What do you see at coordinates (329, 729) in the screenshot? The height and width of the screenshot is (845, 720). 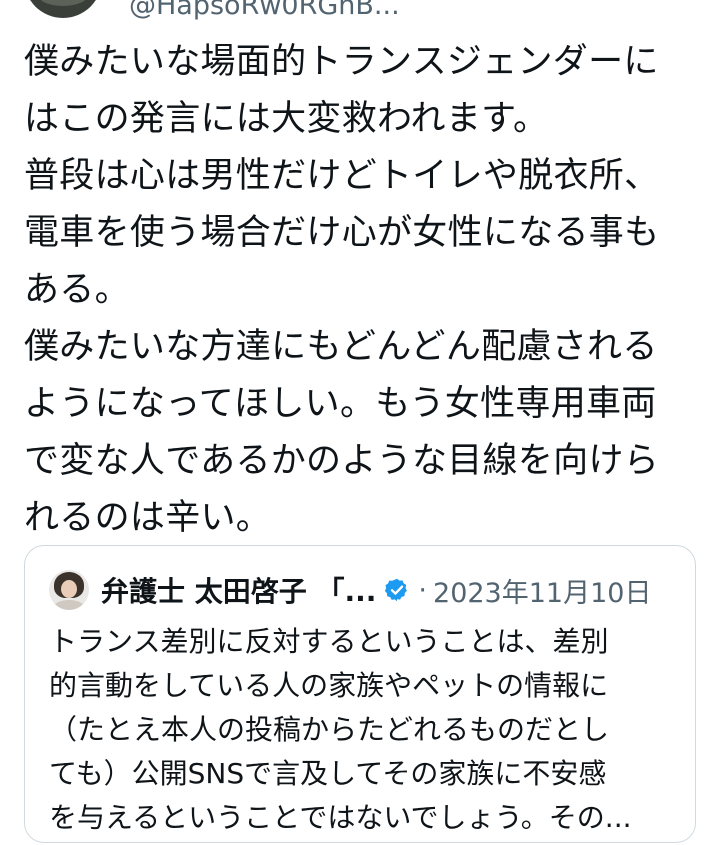 I see `quoted-tweet-line: （たとえ本人の投稿からたどれるものだとし` at bounding box center [329, 729].